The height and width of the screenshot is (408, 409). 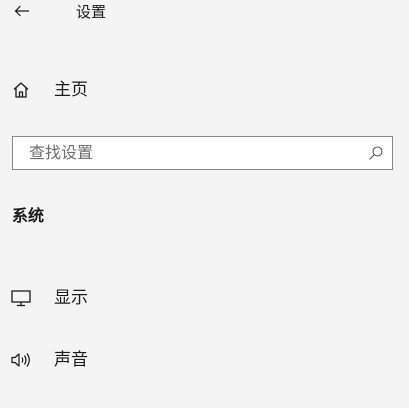 I want to click on search-box, so click(x=202, y=153).